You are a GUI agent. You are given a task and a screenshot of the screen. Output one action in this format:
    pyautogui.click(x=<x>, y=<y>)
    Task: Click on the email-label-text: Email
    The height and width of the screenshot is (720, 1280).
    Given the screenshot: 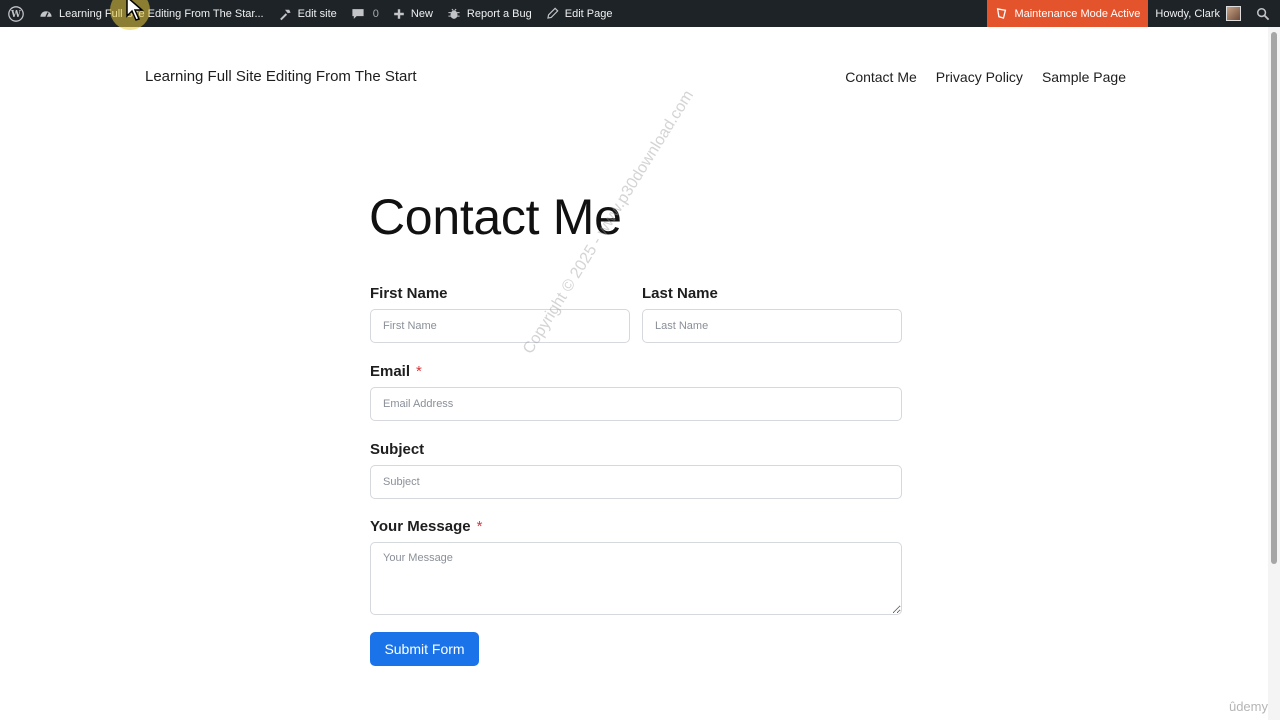 What is the action you would take?
    pyautogui.click(x=390, y=371)
    